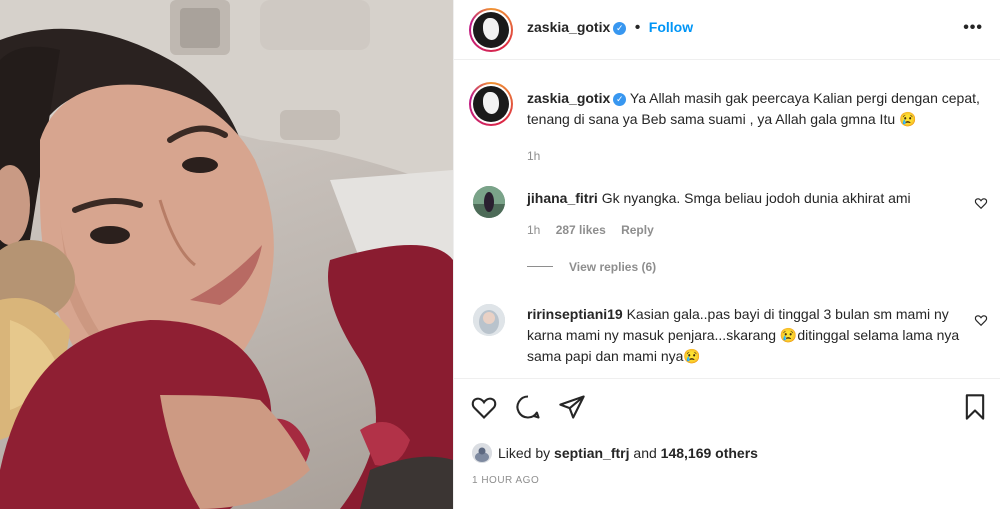  Describe the element at coordinates (528, 407) in the screenshot. I see `comment-icon` at that location.